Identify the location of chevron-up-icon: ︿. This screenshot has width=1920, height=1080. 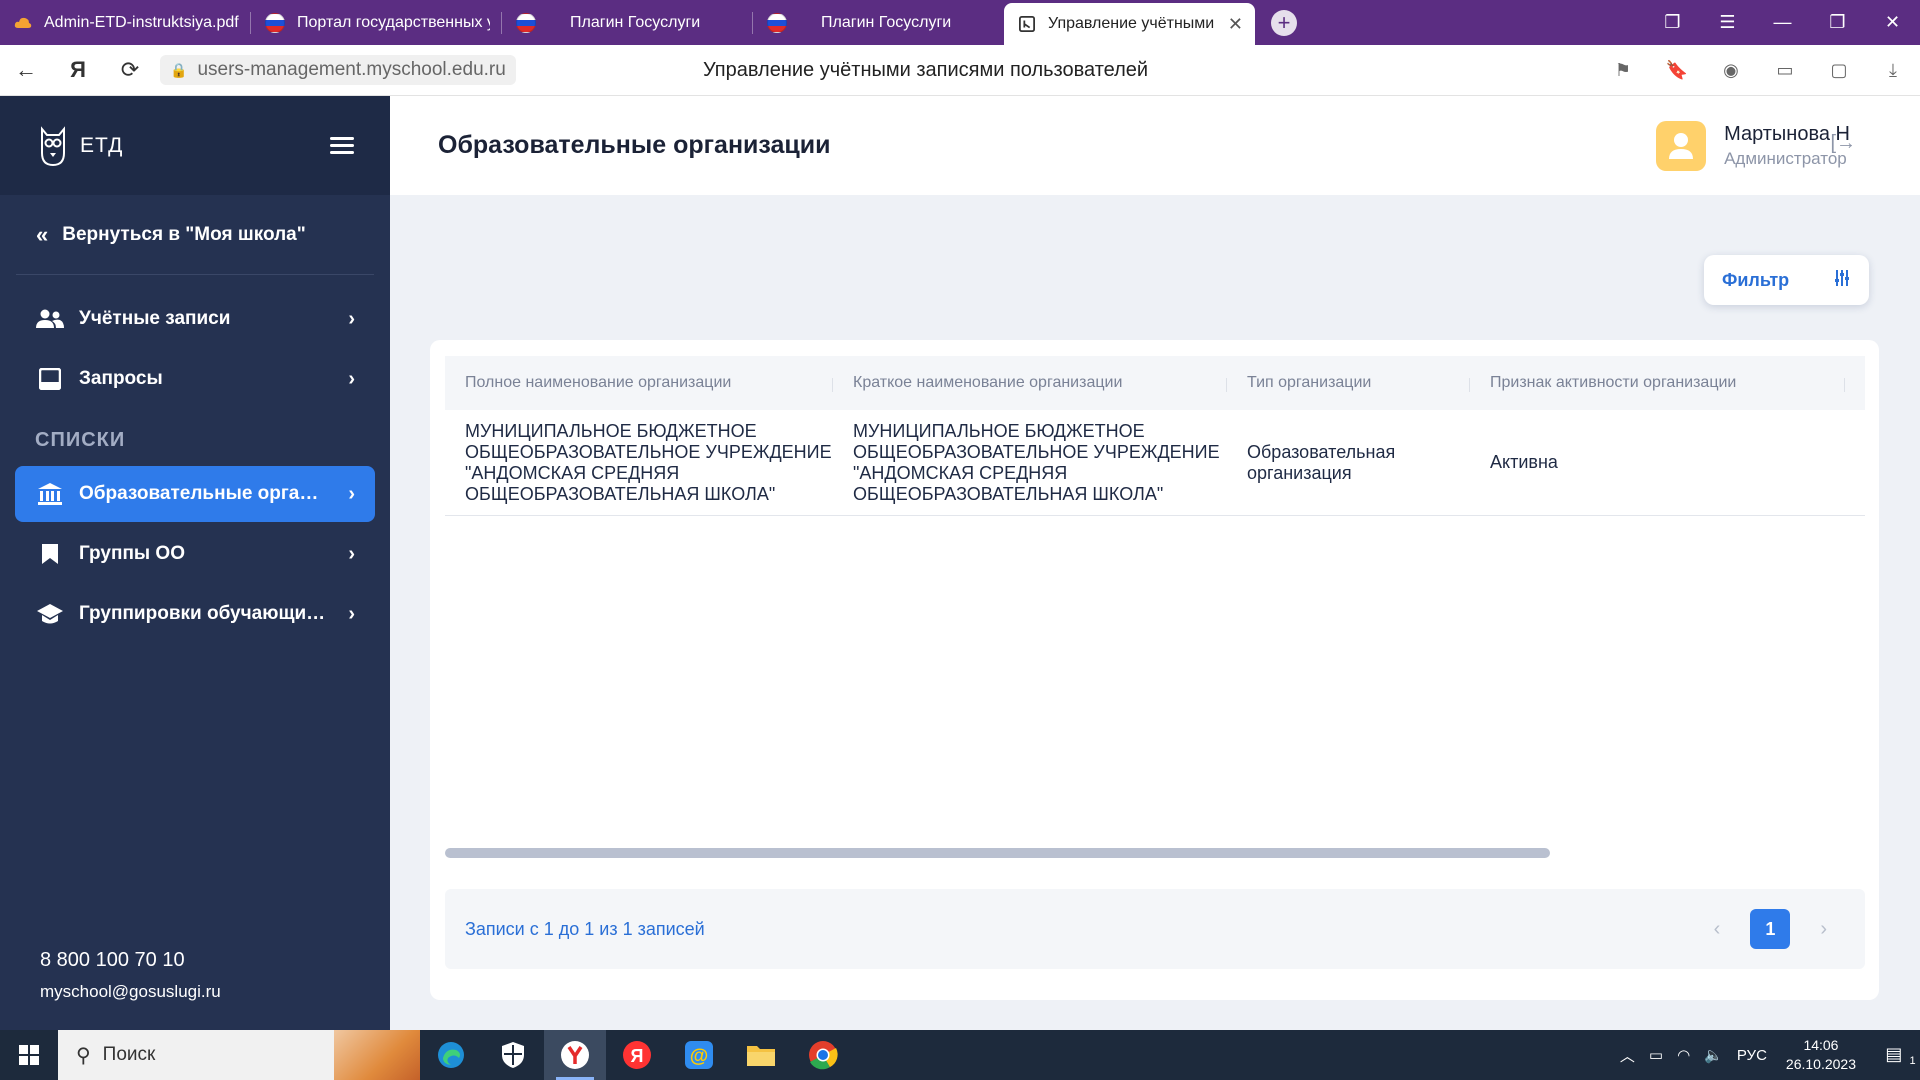
(1627, 1055).